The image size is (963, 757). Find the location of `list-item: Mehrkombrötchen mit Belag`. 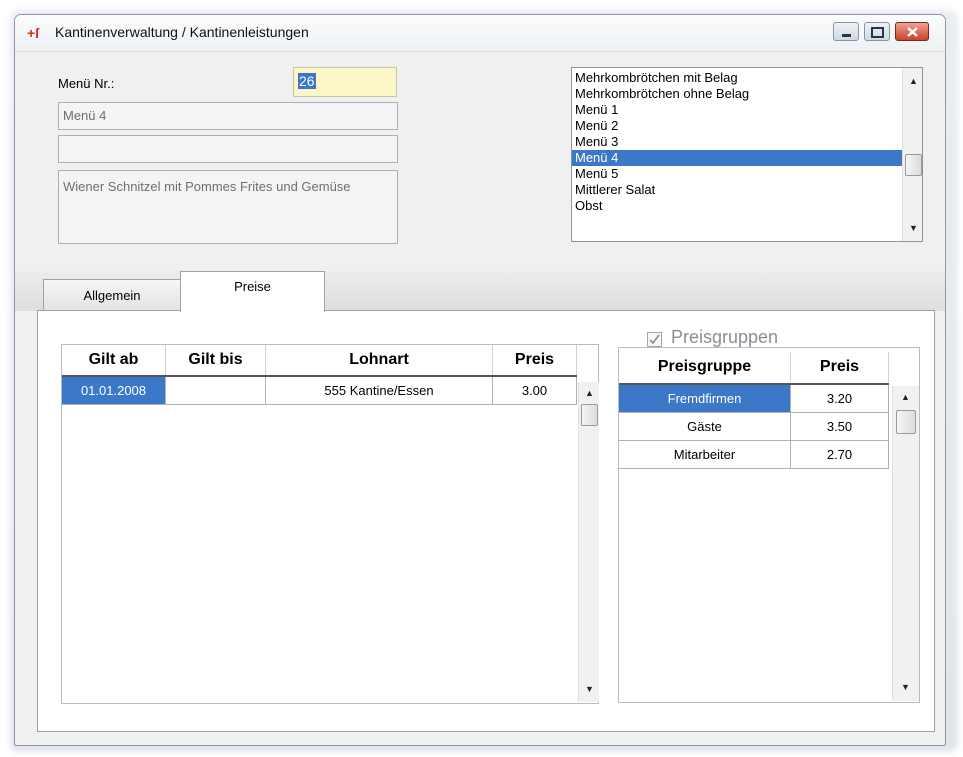

list-item: Mehrkombrötchen mit Belag is located at coordinates (747, 78).